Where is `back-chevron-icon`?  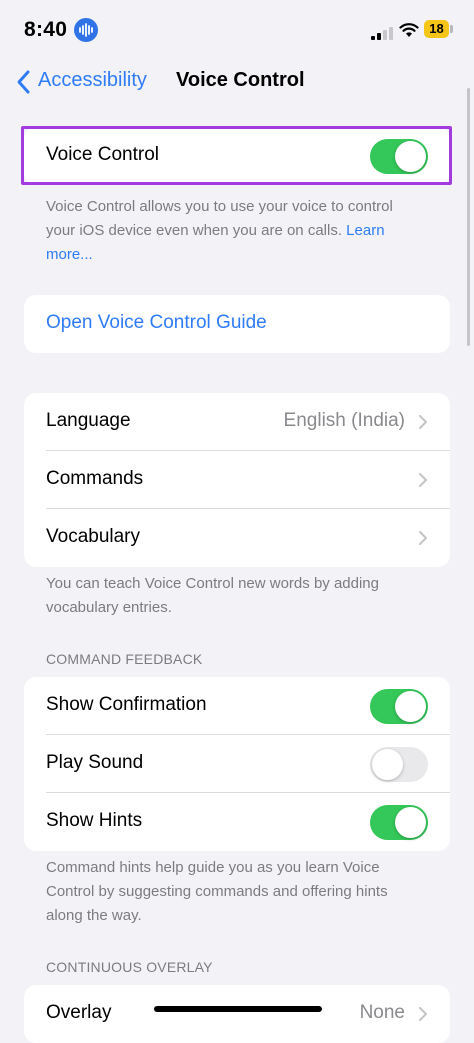
back-chevron-icon is located at coordinates (25, 82).